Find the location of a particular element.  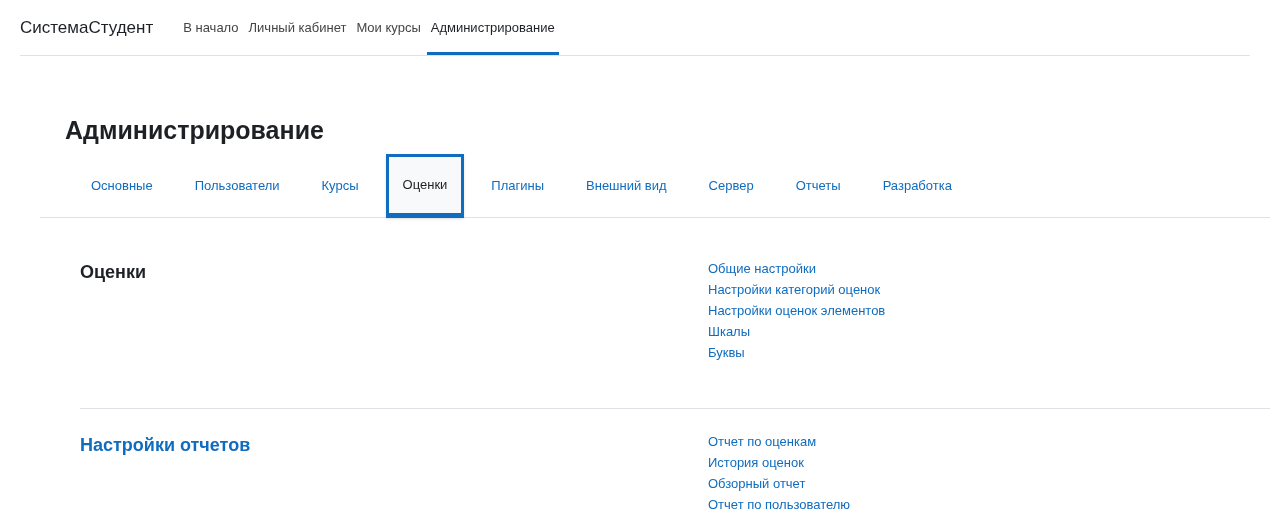

settings-link: Обзорный отчет is located at coordinates (757, 483).